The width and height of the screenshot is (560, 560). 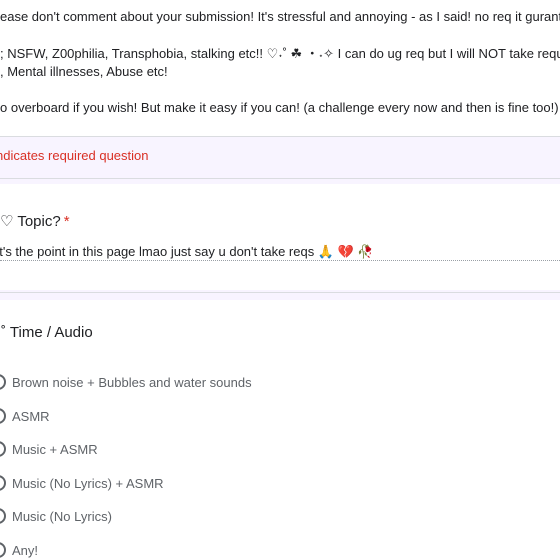 I want to click on radio-option-music-no-lyrics: Music (No Lyrics), so click(x=56, y=516).